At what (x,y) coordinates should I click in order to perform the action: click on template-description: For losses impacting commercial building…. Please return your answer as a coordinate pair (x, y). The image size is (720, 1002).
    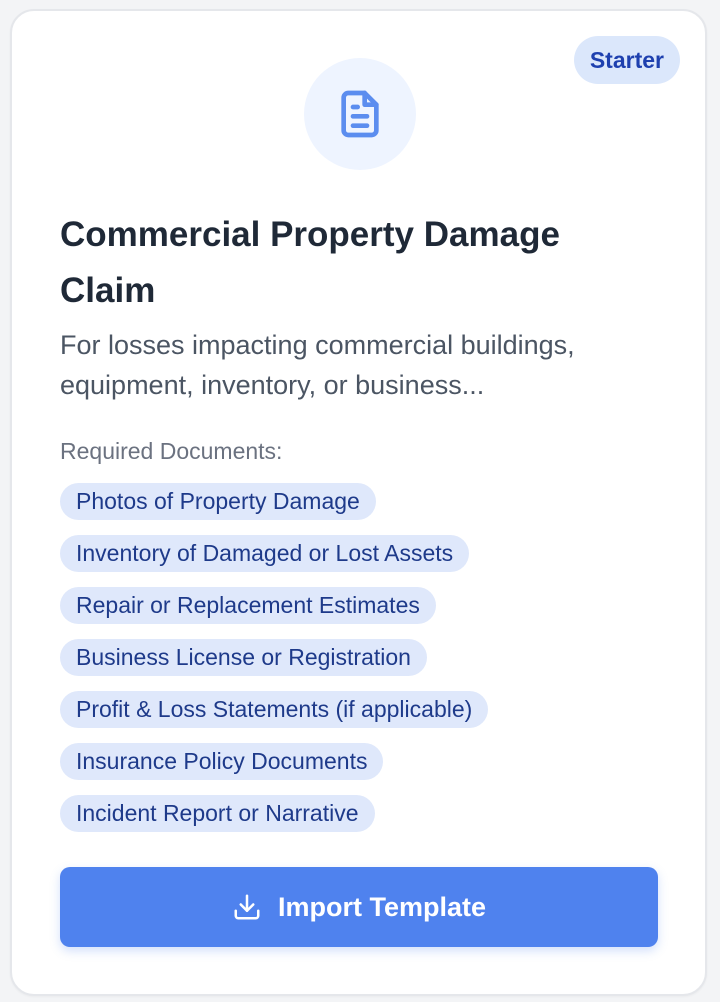
    Looking at the image, I should click on (317, 365).